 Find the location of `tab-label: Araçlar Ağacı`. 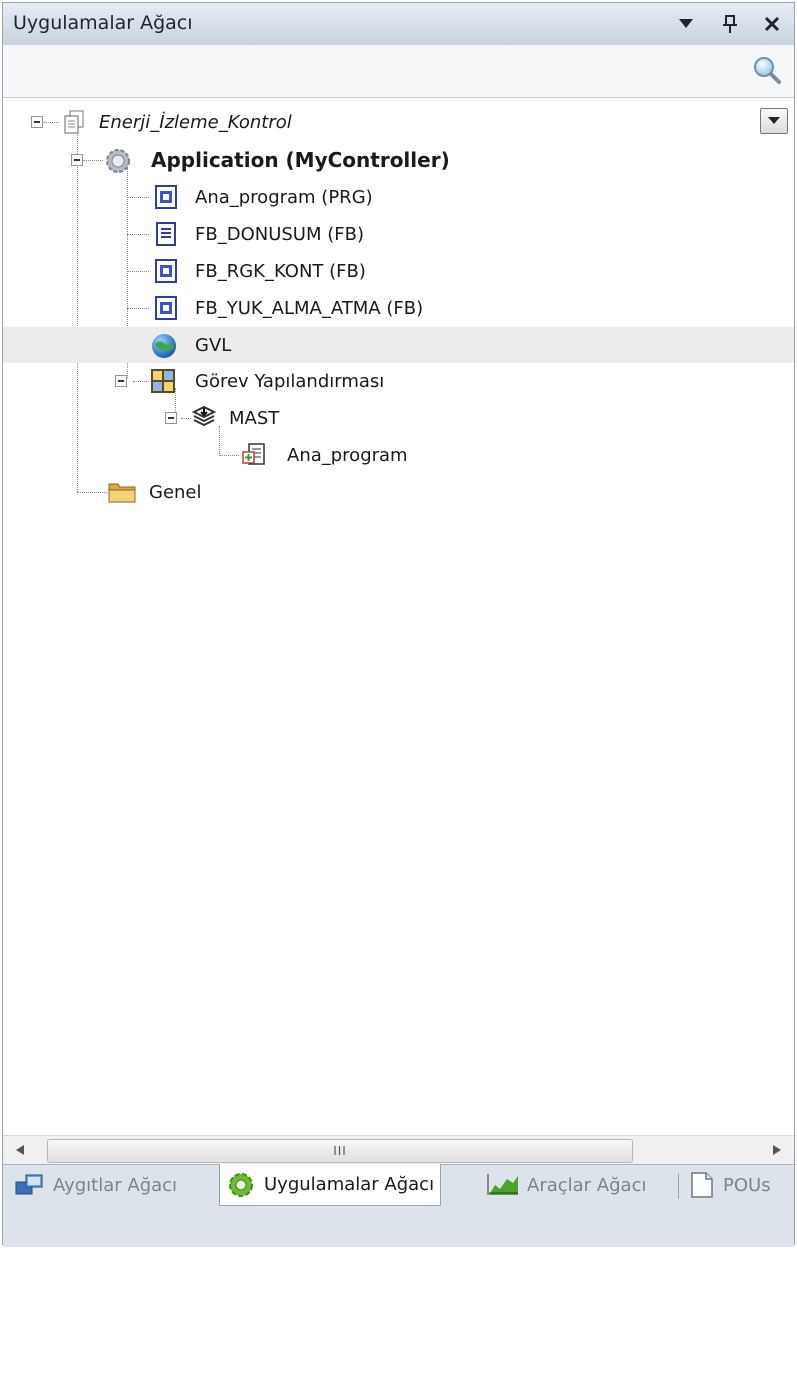

tab-label: Araçlar Ağacı is located at coordinates (587, 1185).